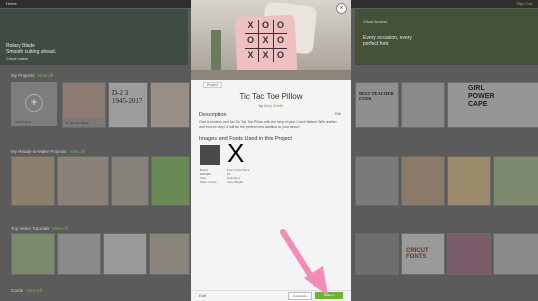 The height and width of the screenshot is (301, 538). I want to click on video-thumbnail-text: CRICUT FONTS, so click(417, 254).